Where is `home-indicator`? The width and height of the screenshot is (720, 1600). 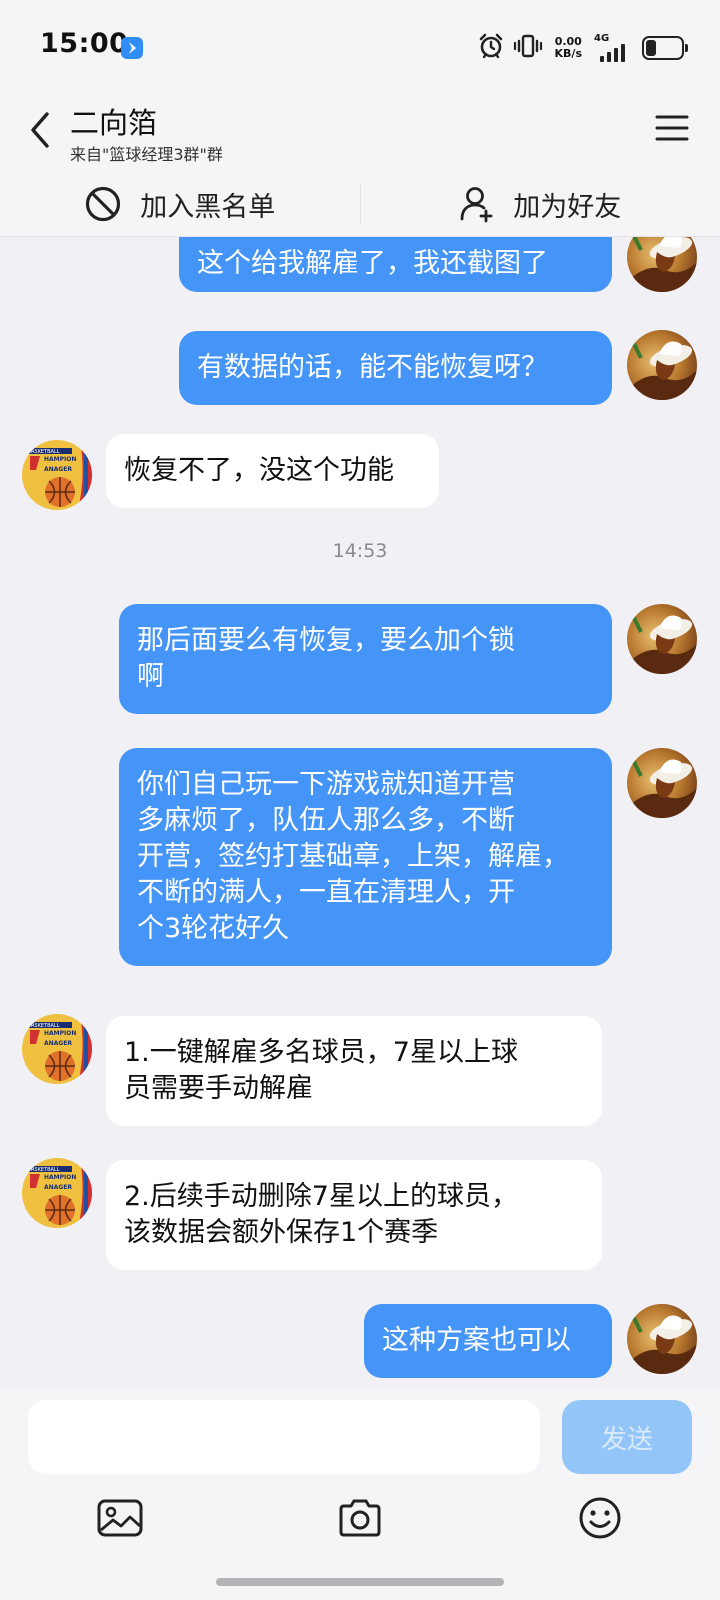 home-indicator is located at coordinates (360, 1582).